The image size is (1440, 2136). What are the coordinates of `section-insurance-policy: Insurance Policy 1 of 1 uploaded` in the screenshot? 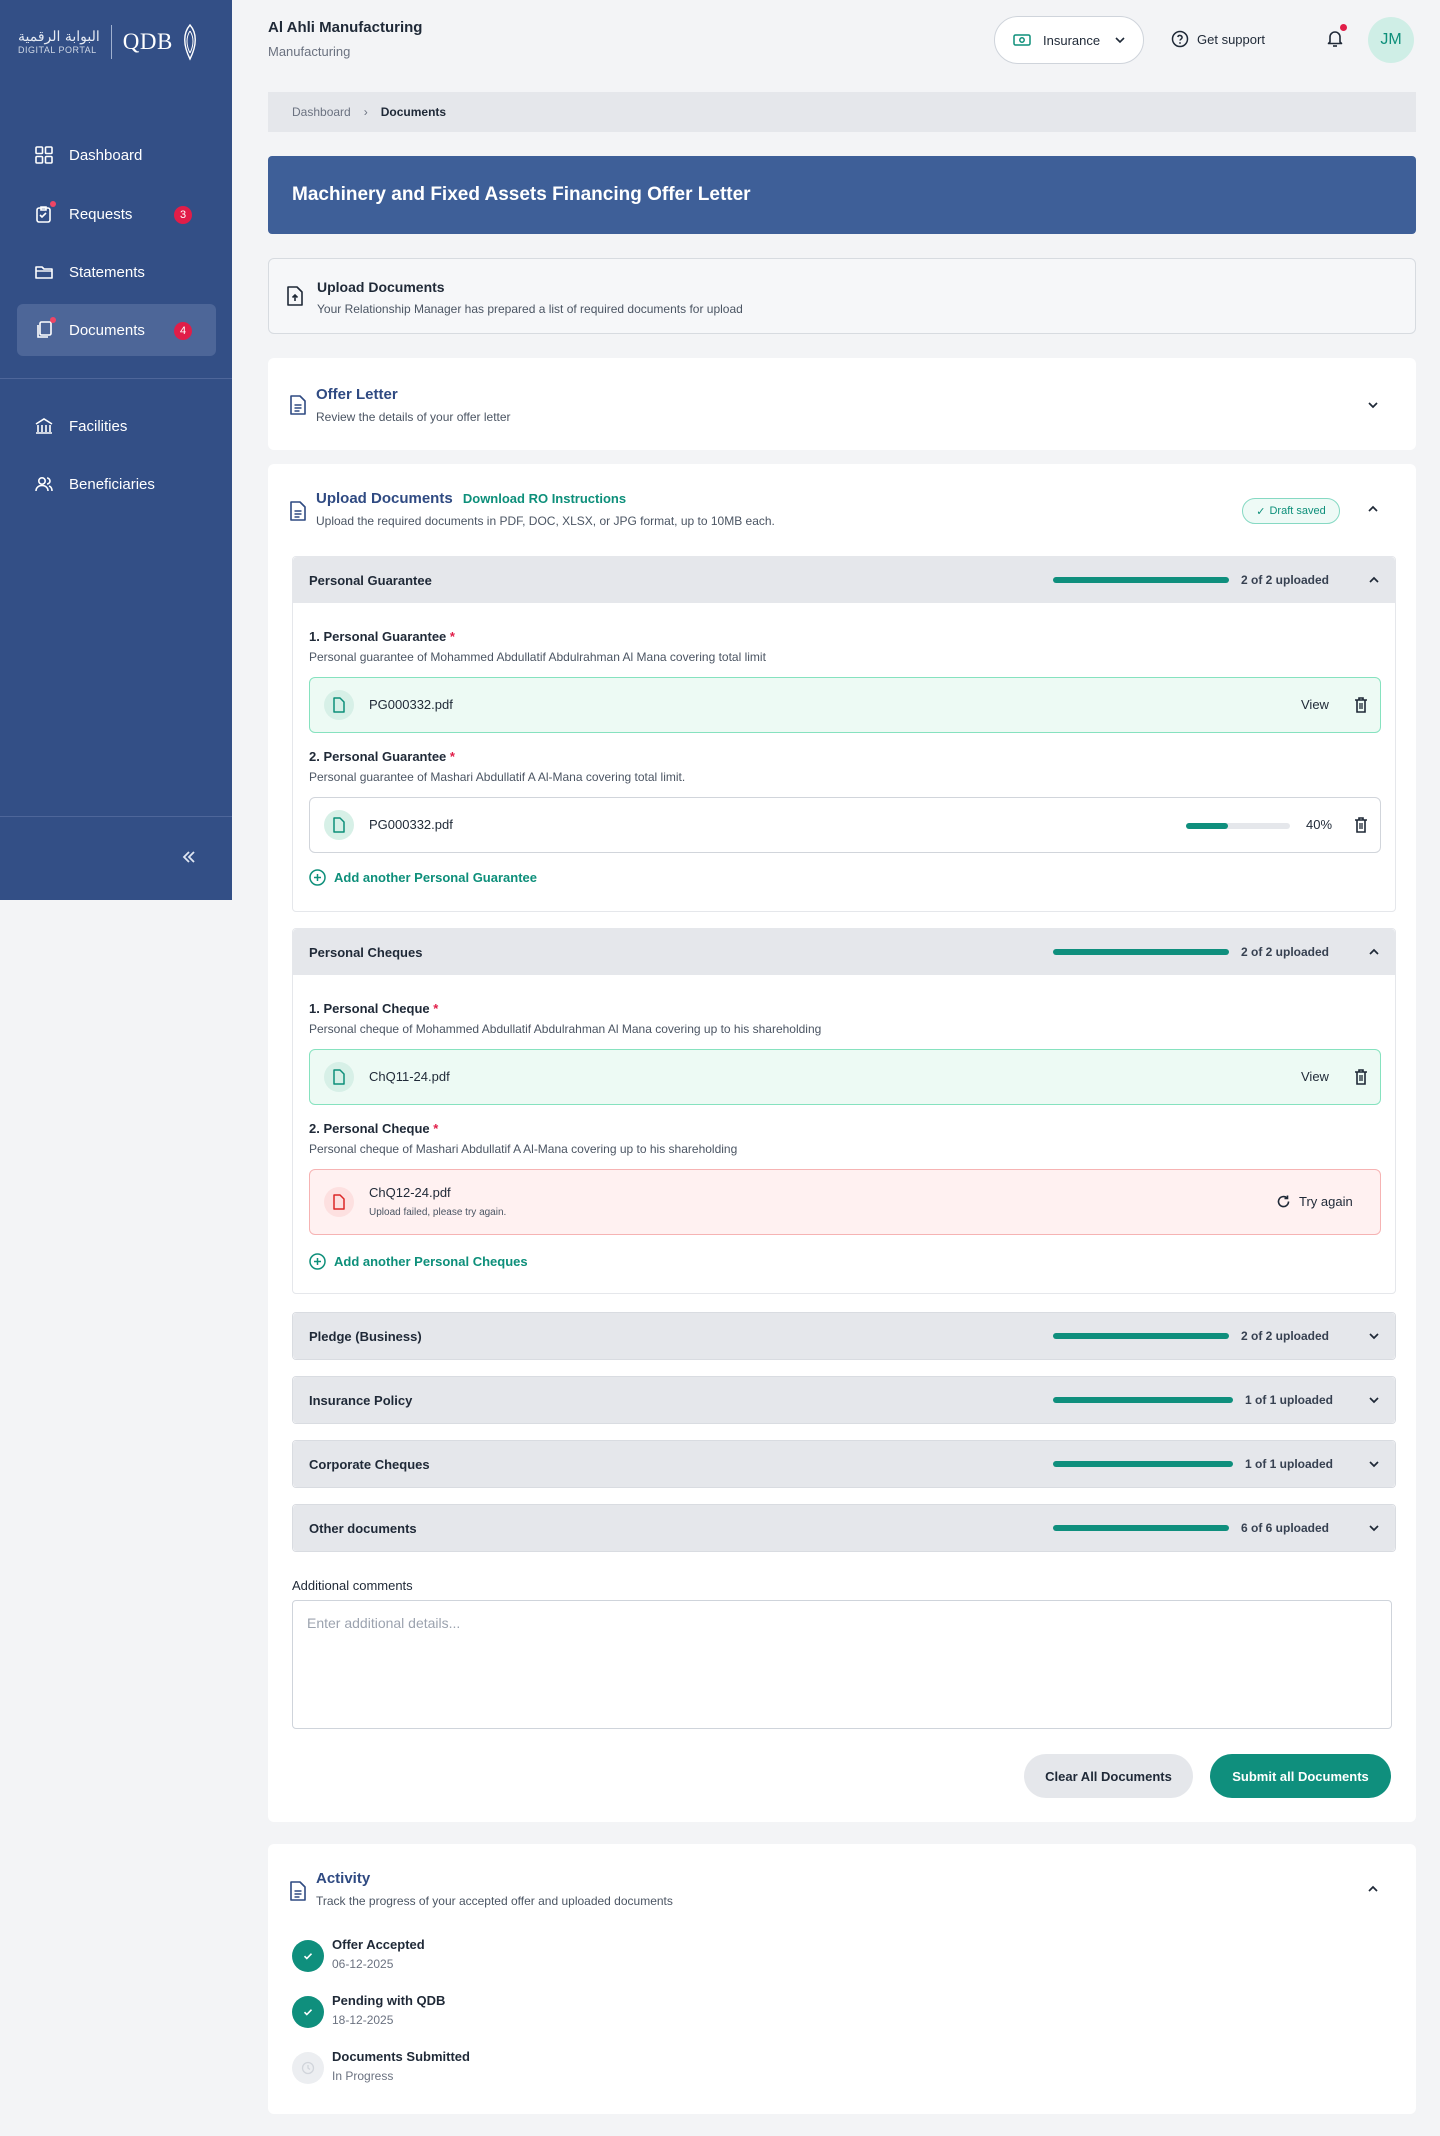 It's located at (844, 1400).